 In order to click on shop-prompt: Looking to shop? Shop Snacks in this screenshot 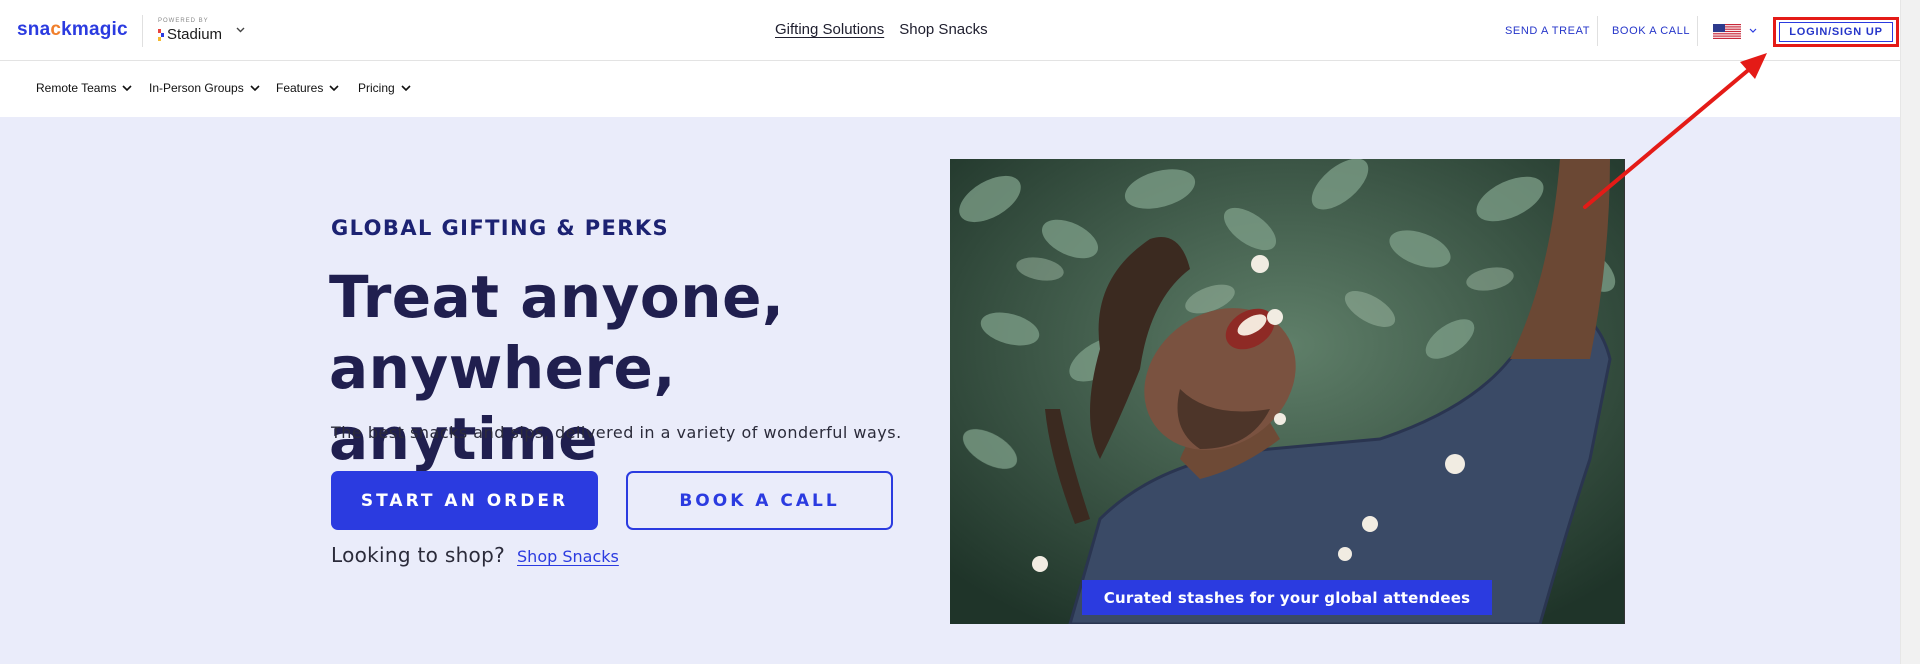, I will do `click(475, 555)`.